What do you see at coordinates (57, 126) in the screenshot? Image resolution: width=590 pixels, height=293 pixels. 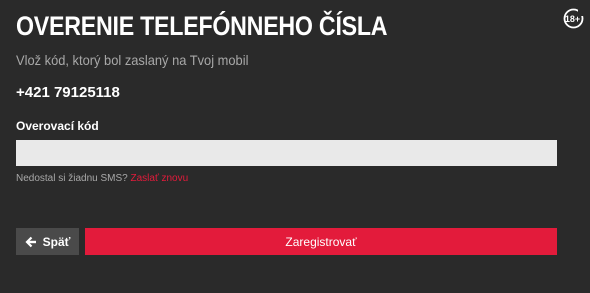 I see `verification-code-label: Overovací kód` at bounding box center [57, 126].